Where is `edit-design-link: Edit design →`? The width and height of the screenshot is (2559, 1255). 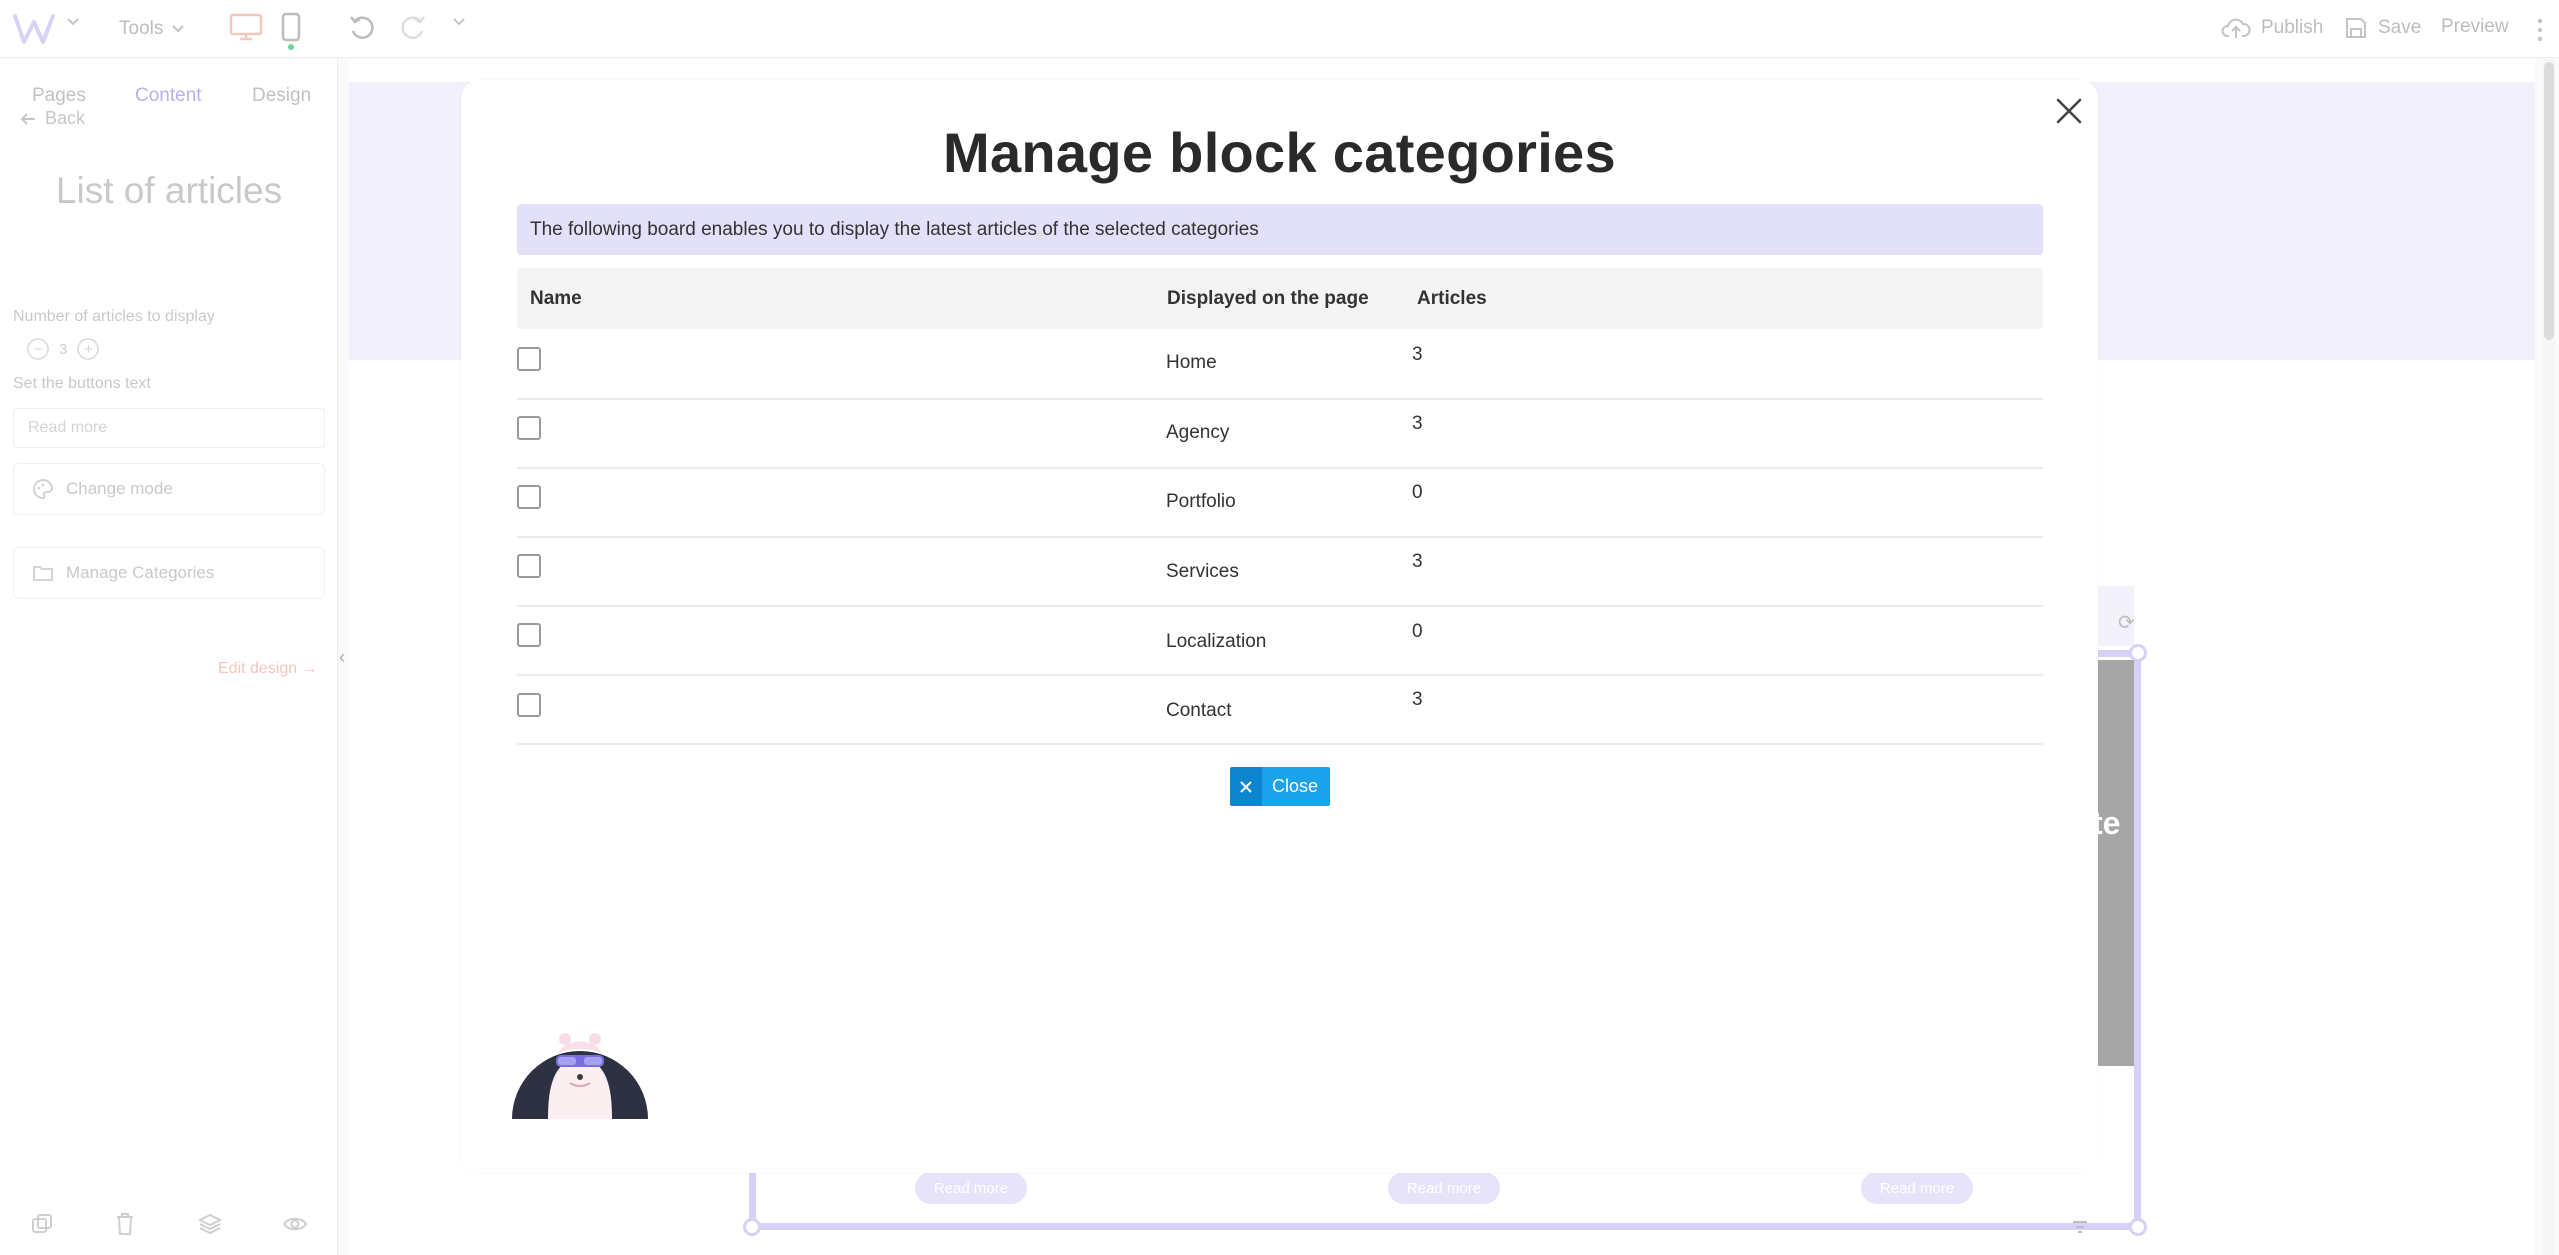
edit-design-link: Edit design → is located at coordinates (268, 669).